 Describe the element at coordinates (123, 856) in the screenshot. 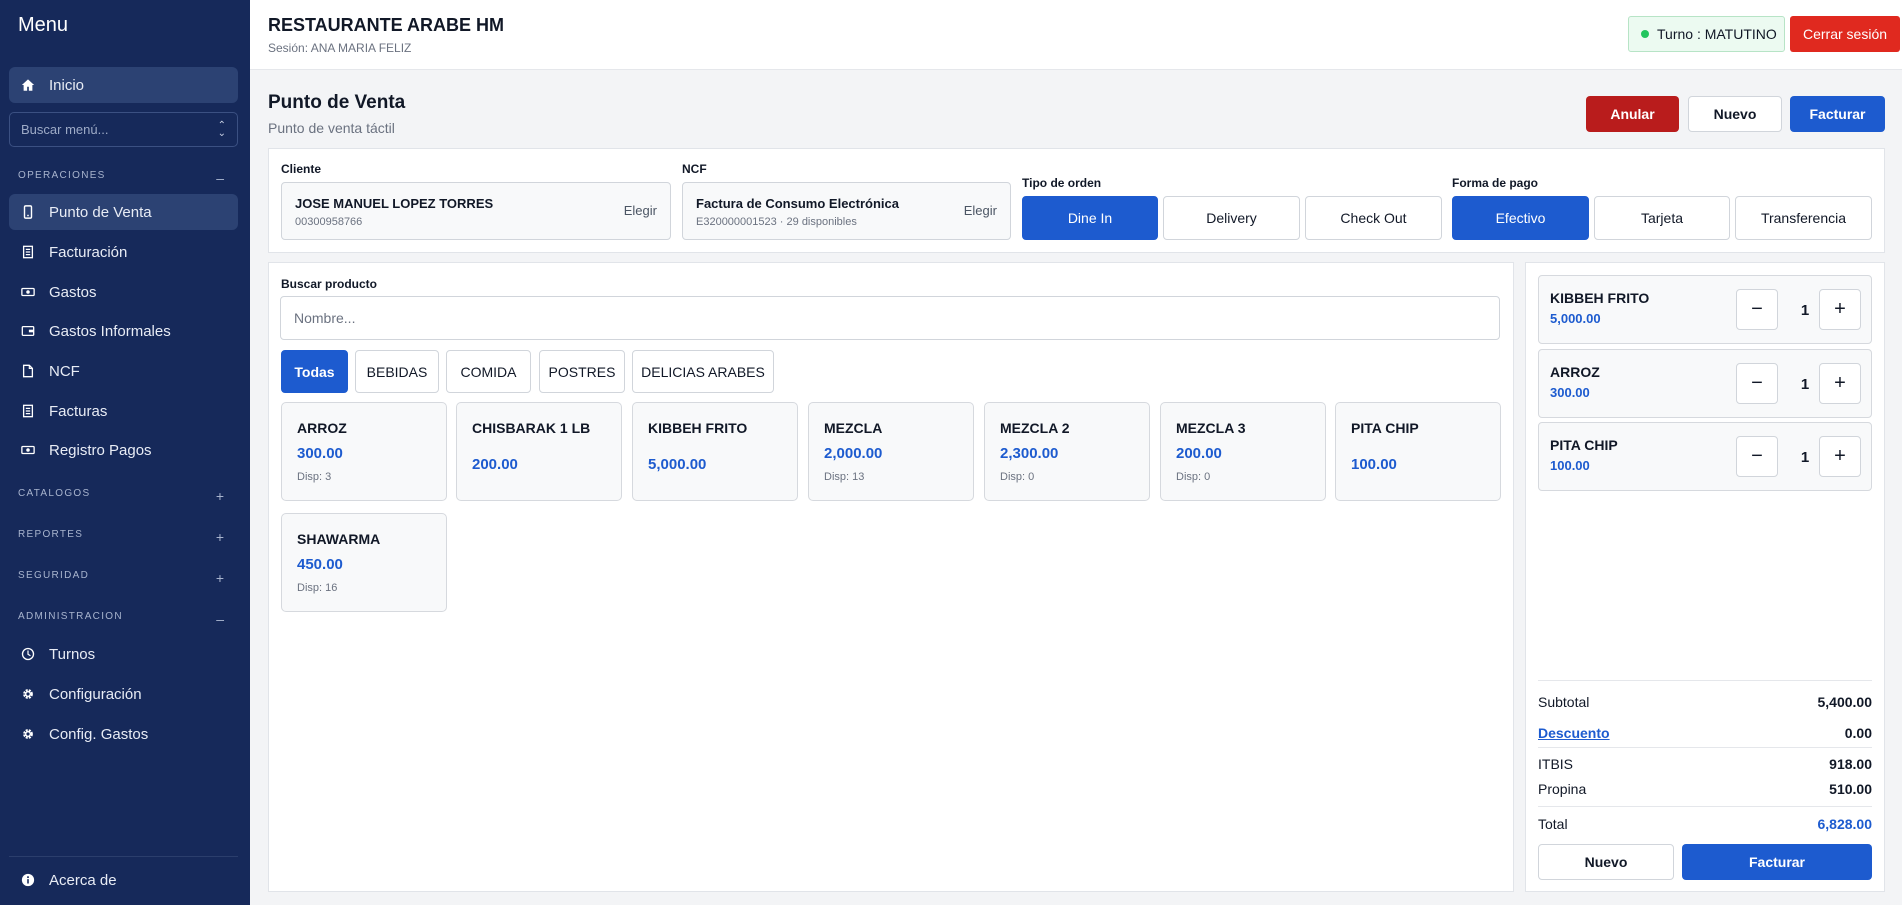

I see `sidebar-divider` at that location.